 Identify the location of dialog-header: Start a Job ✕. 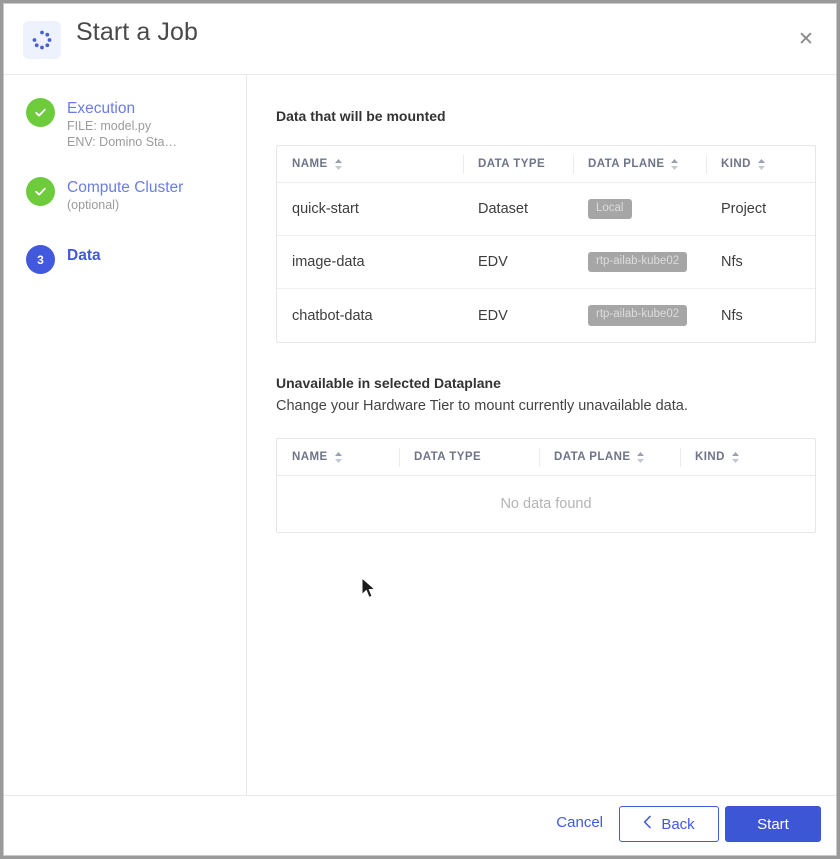
(420, 39).